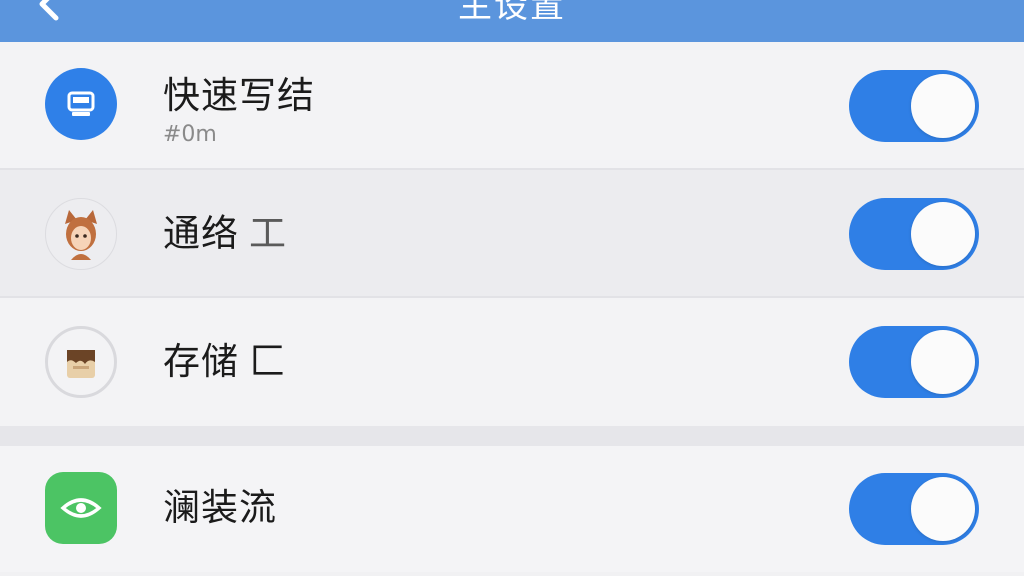  I want to click on section-divider, so click(512, 436).